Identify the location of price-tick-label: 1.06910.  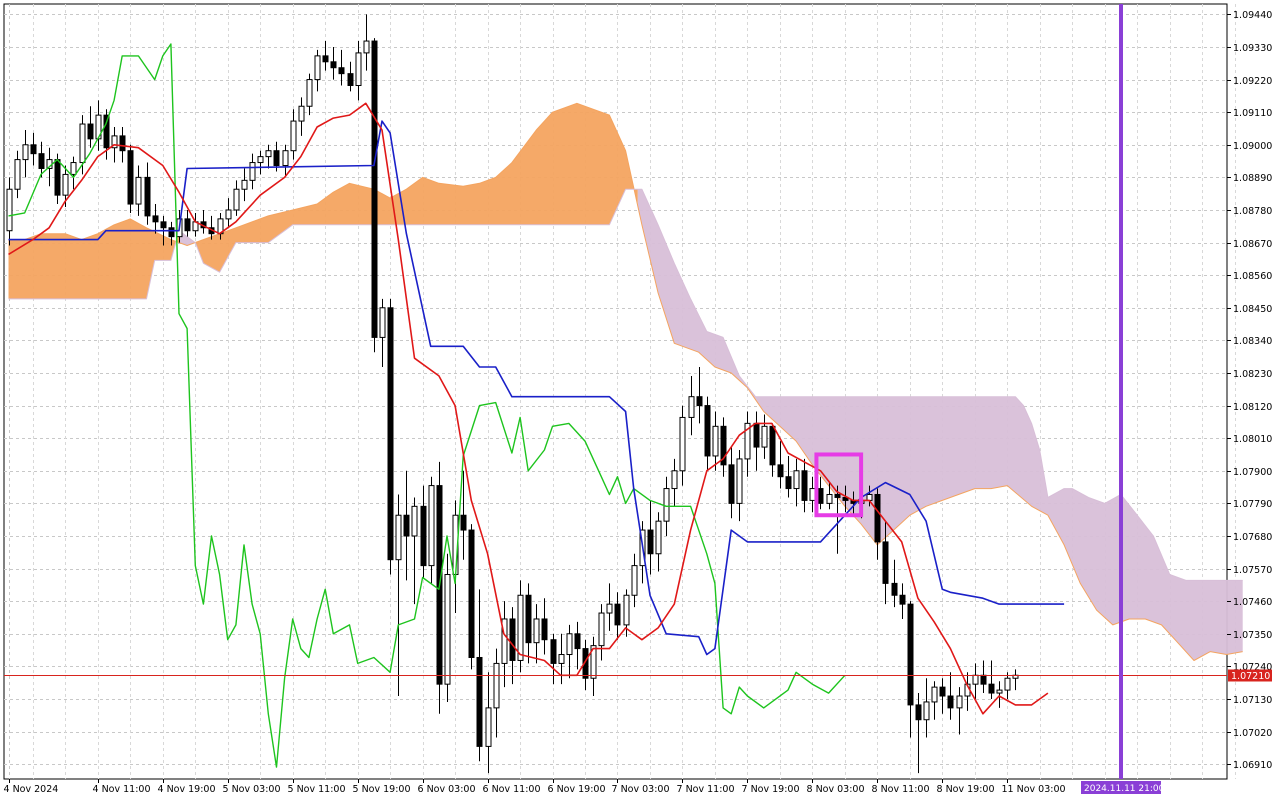
(1252, 765).